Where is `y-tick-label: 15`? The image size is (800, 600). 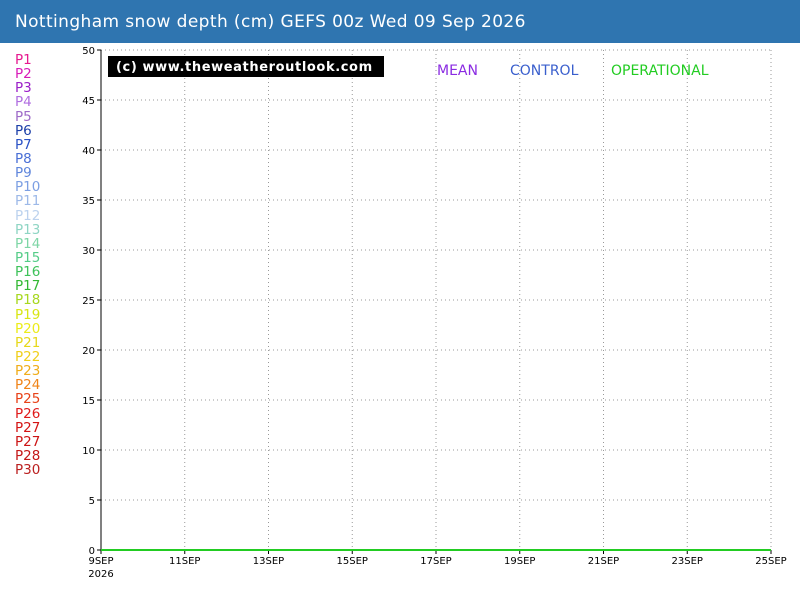
y-tick-label: 15 is located at coordinates (88, 401).